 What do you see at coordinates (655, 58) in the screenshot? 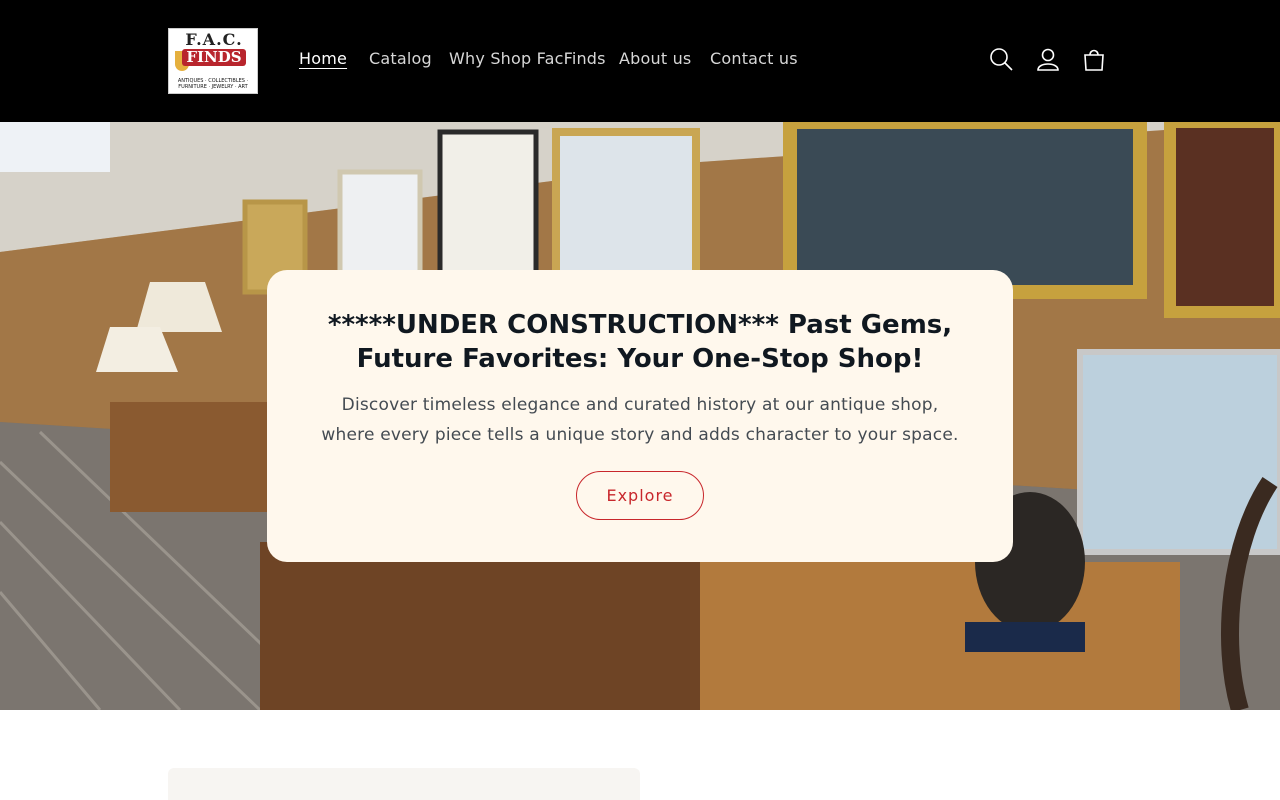
I see `nav-about: About us` at bounding box center [655, 58].